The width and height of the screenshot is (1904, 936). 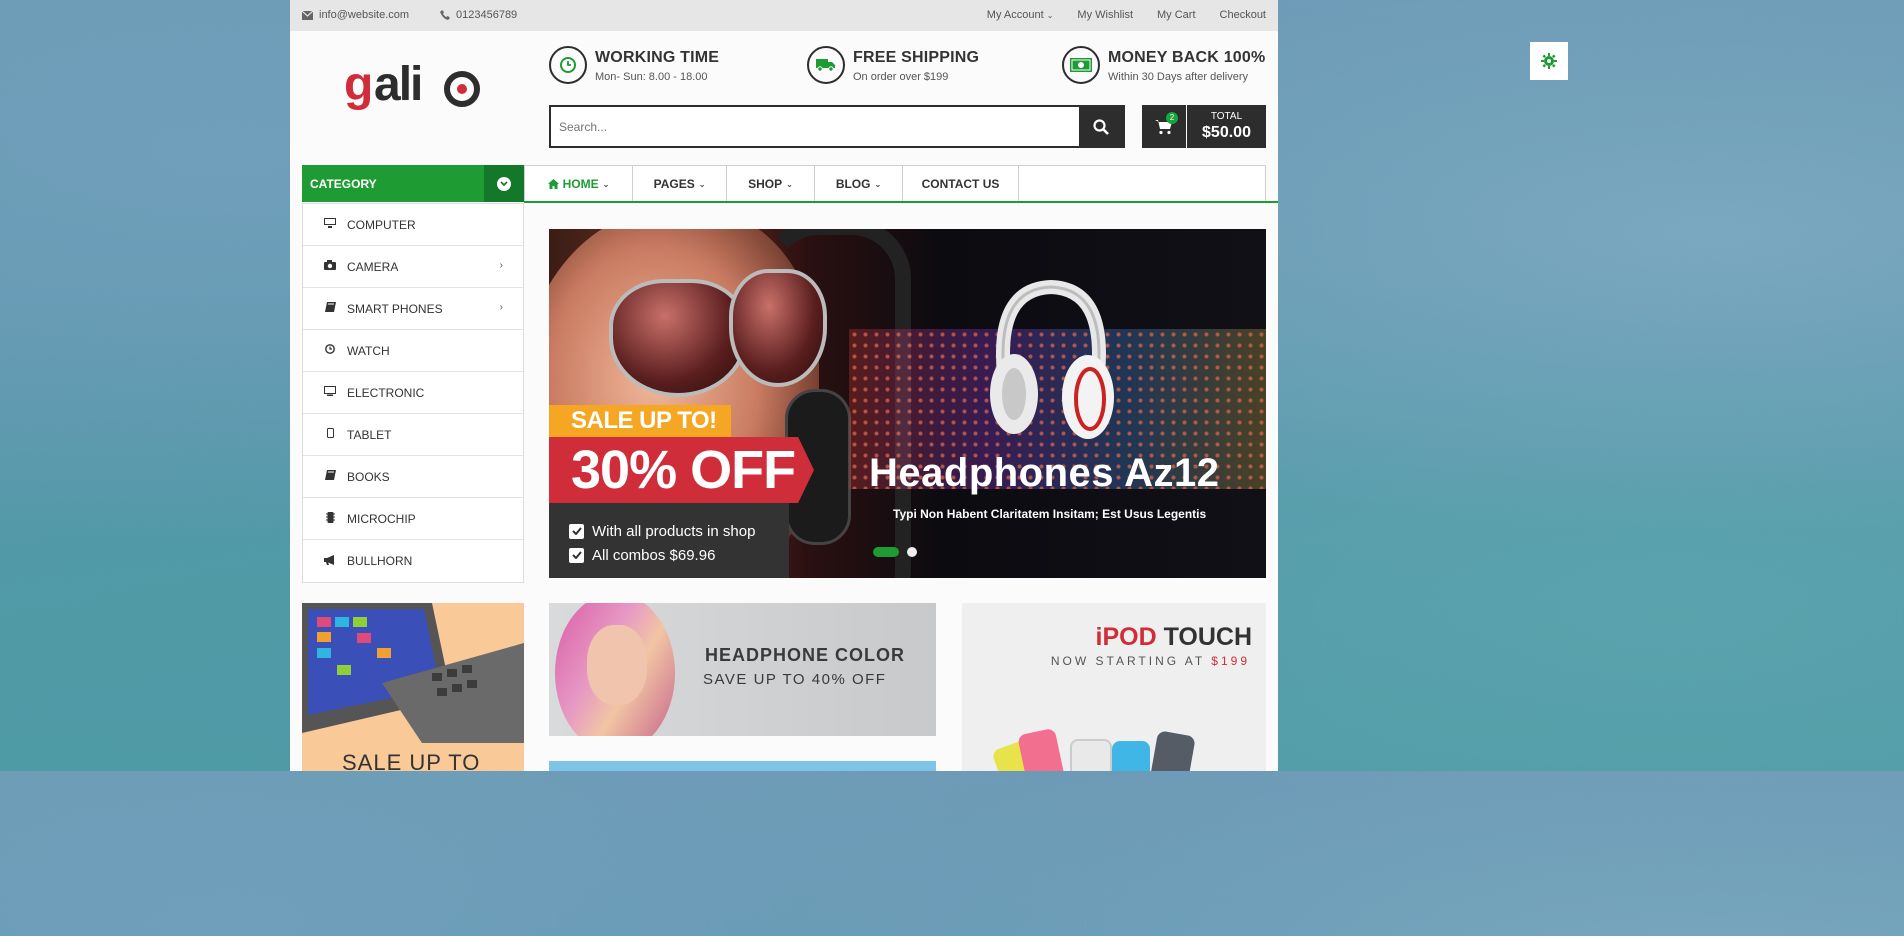 What do you see at coordinates (357, 85) in the screenshot?
I see `svg-text: g` at bounding box center [357, 85].